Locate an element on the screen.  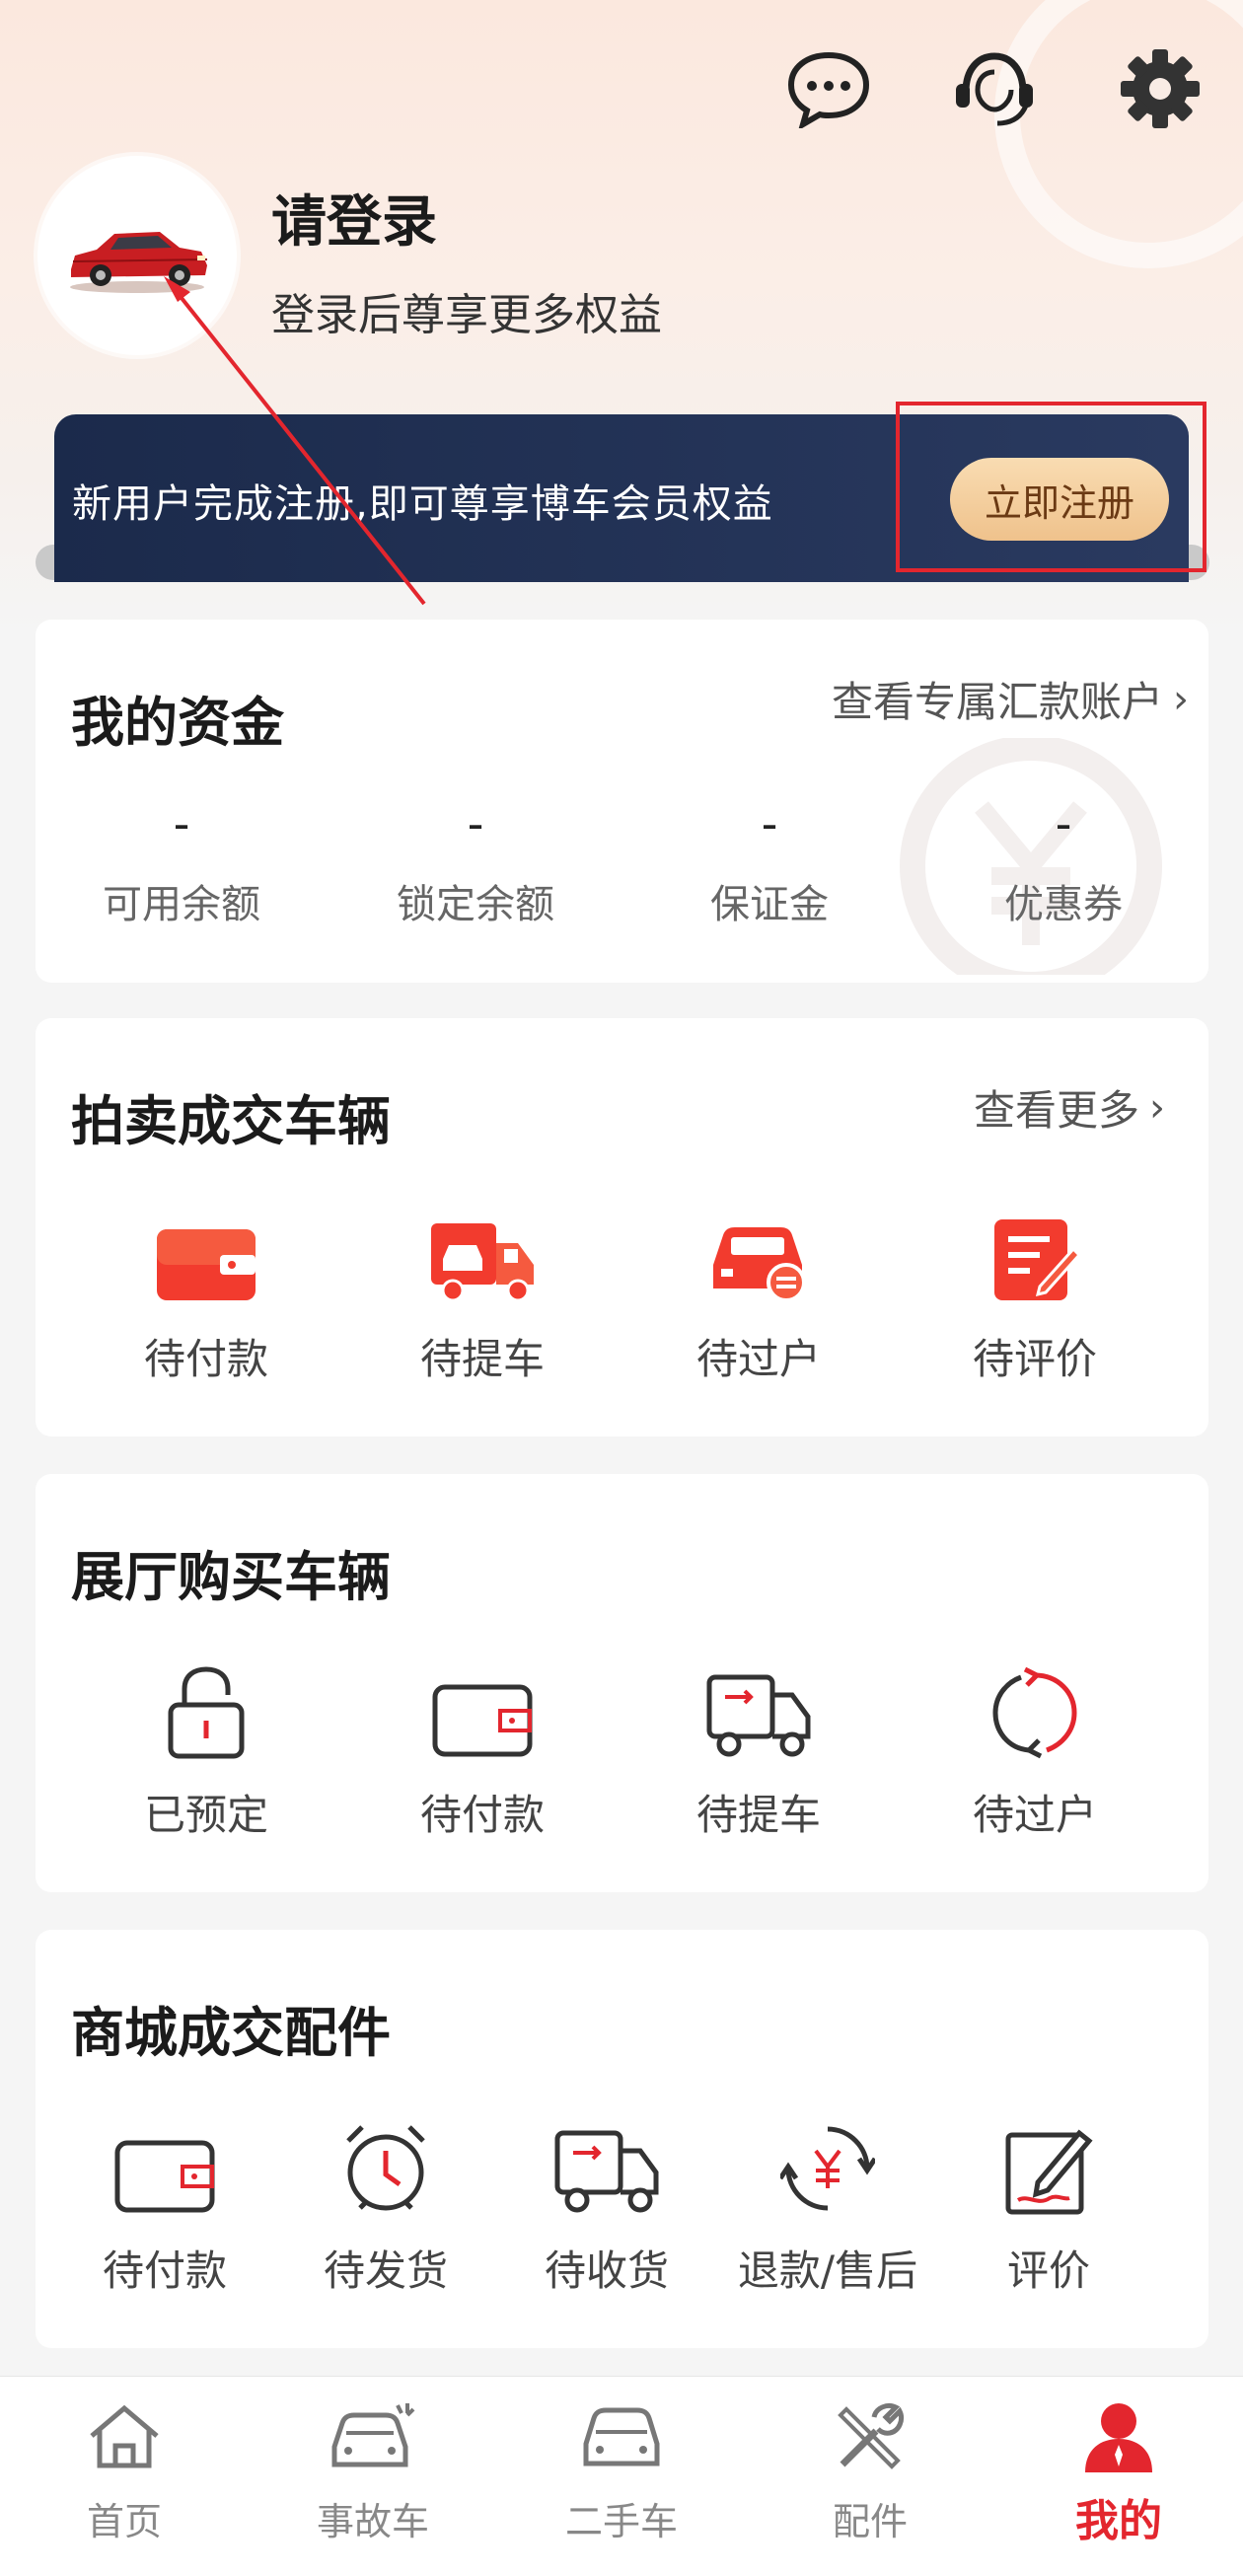
avatar is located at coordinates (137, 255).